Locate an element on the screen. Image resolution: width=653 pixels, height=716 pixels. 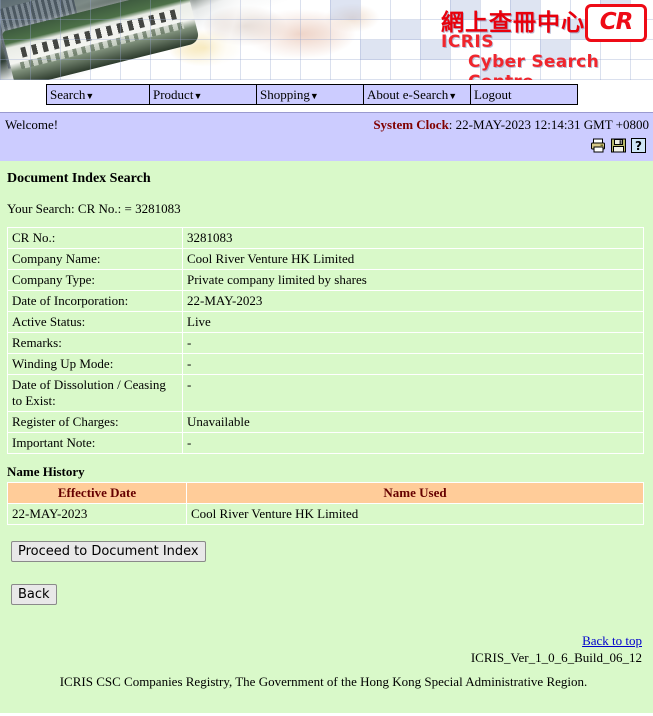
detail-label-register-of-charges: Register of Charges: is located at coordinates (95, 422).